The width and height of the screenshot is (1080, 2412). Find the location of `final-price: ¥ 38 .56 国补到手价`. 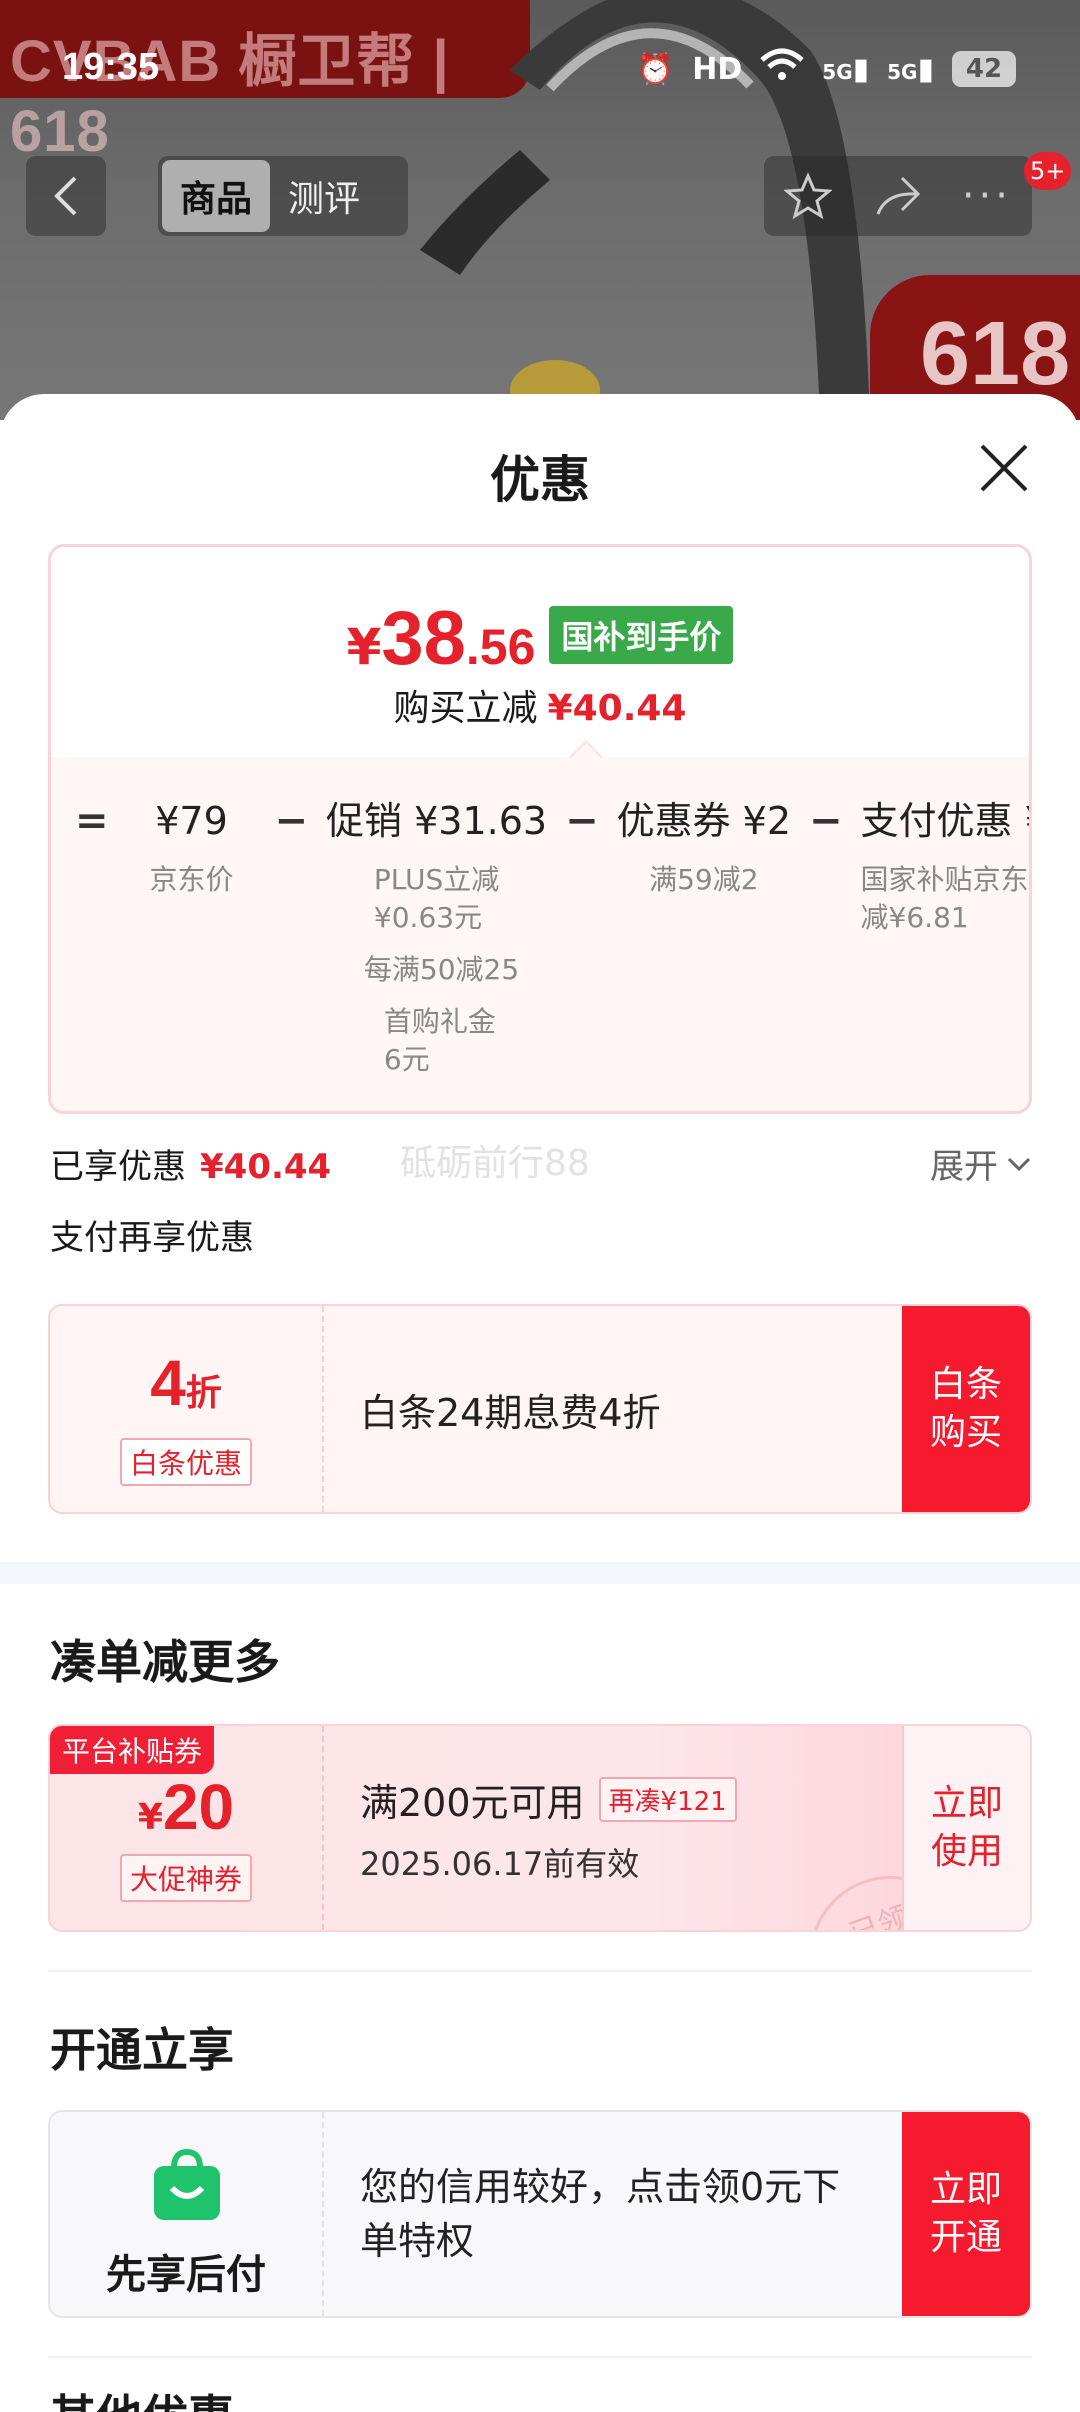

final-price: ¥ 38 .56 国补到手价 is located at coordinates (540, 638).